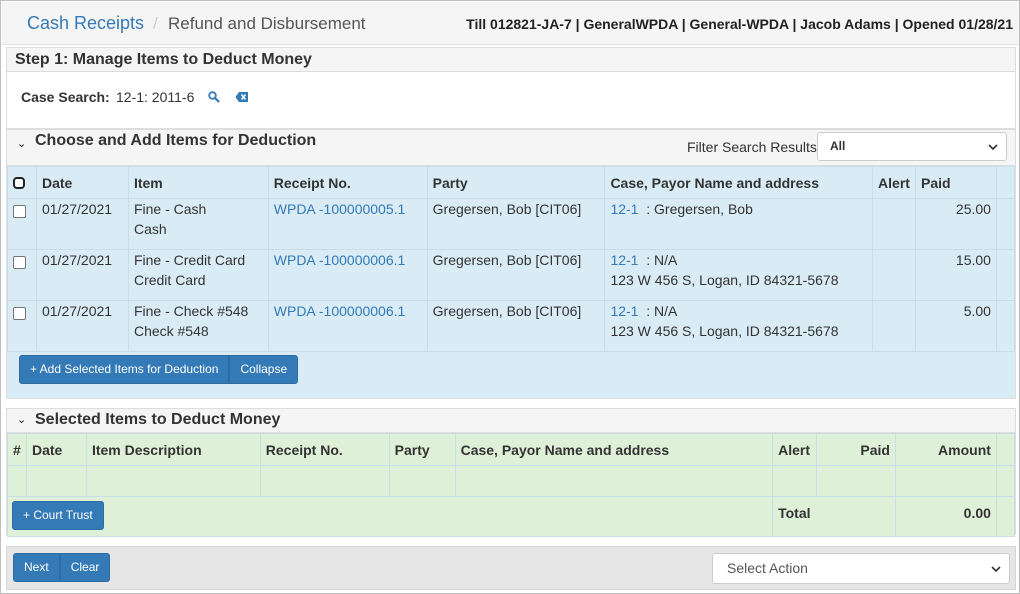  What do you see at coordinates (198, 275) in the screenshot?
I see `row-item: Fine - Credit Card Credit Card` at bounding box center [198, 275].